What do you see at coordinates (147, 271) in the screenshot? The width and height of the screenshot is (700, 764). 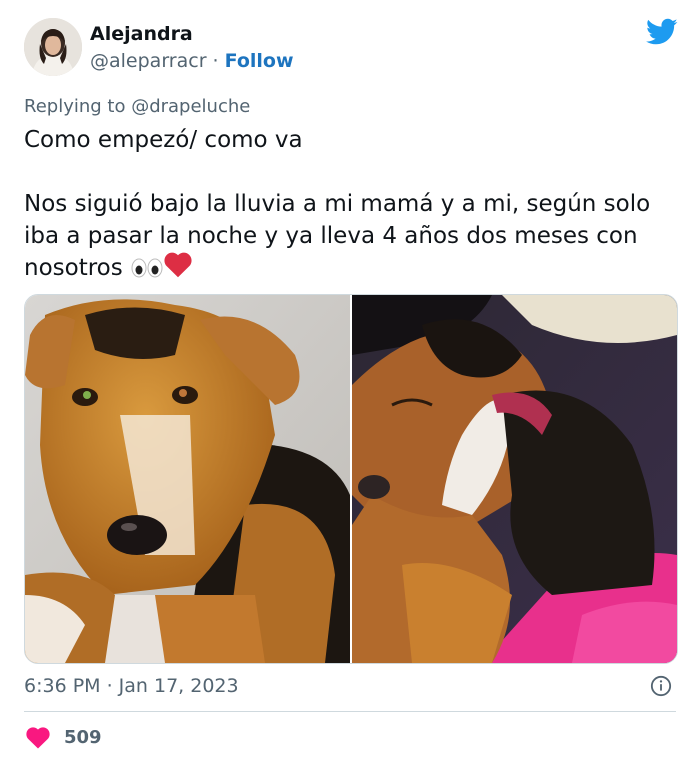 I see `eyes-emoji-icon` at bounding box center [147, 271].